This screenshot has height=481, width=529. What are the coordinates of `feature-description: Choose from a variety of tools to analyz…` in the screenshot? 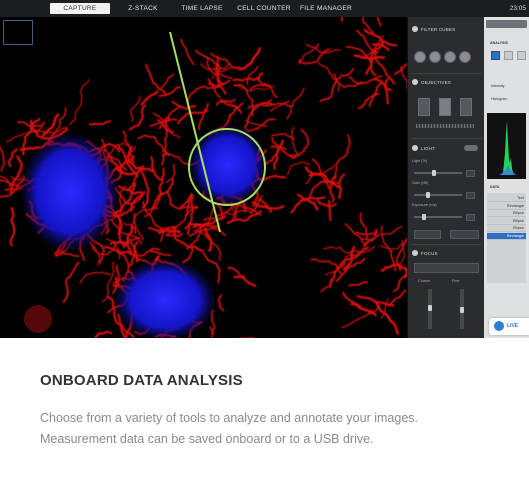 It's located at (270, 429).